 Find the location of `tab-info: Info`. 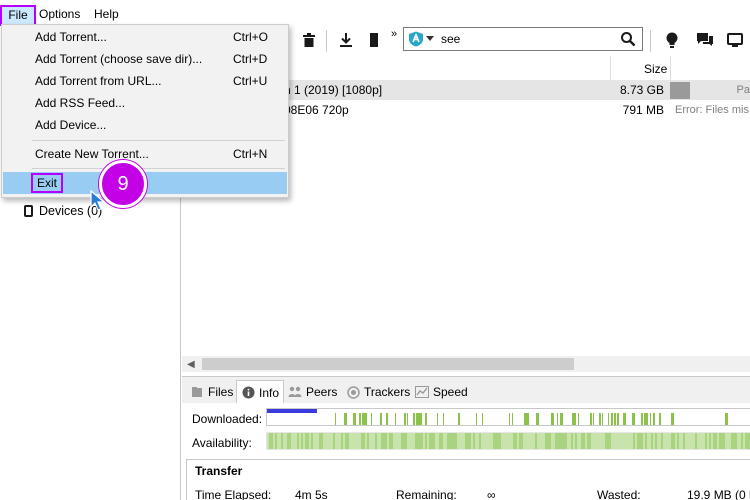

tab-info: Info is located at coordinates (260, 392).